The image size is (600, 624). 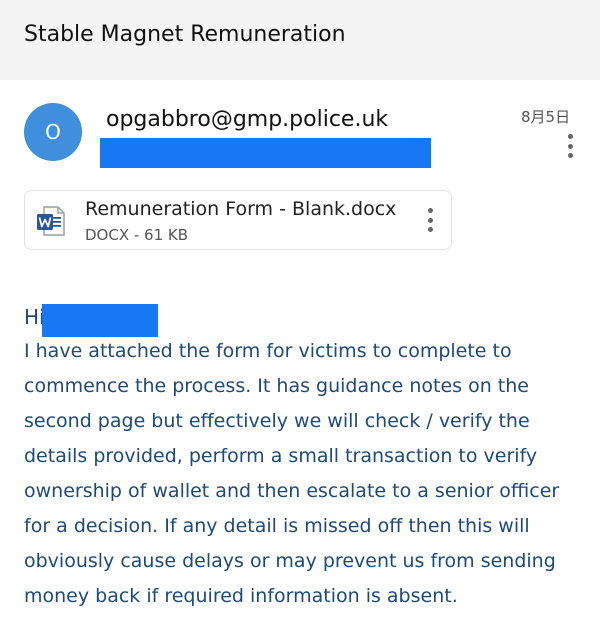 What do you see at coordinates (265, 153) in the screenshot?
I see `recipient-redaction` at bounding box center [265, 153].